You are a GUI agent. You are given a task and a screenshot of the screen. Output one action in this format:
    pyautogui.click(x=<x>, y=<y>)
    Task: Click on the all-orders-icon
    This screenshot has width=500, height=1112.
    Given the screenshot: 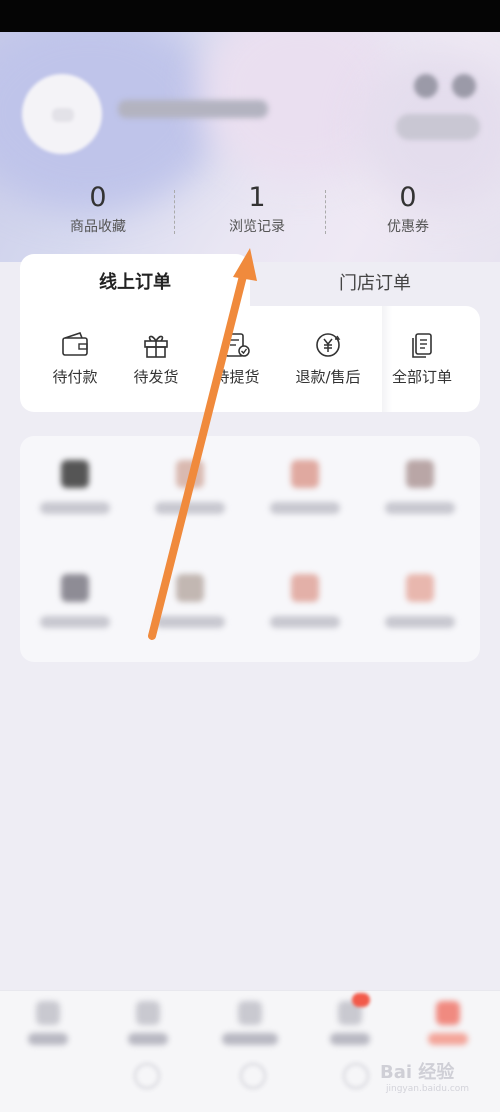 What is the action you would take?
    pyautogui.click(x=422, y=345)
    